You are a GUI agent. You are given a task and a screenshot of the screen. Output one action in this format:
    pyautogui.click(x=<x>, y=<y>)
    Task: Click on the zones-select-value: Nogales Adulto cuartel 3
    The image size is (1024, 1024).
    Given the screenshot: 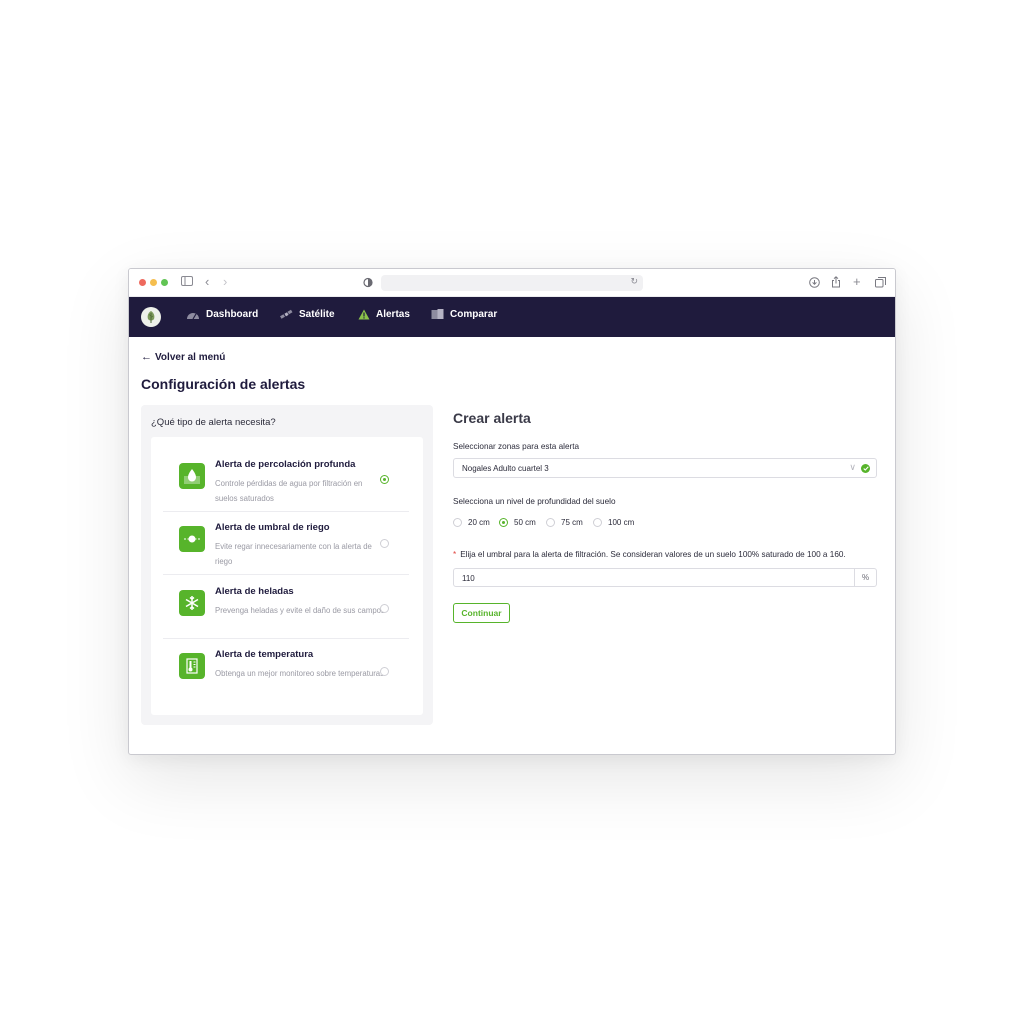 What is the action you would take?
    pyautogui.click(x=505, y=468)
    